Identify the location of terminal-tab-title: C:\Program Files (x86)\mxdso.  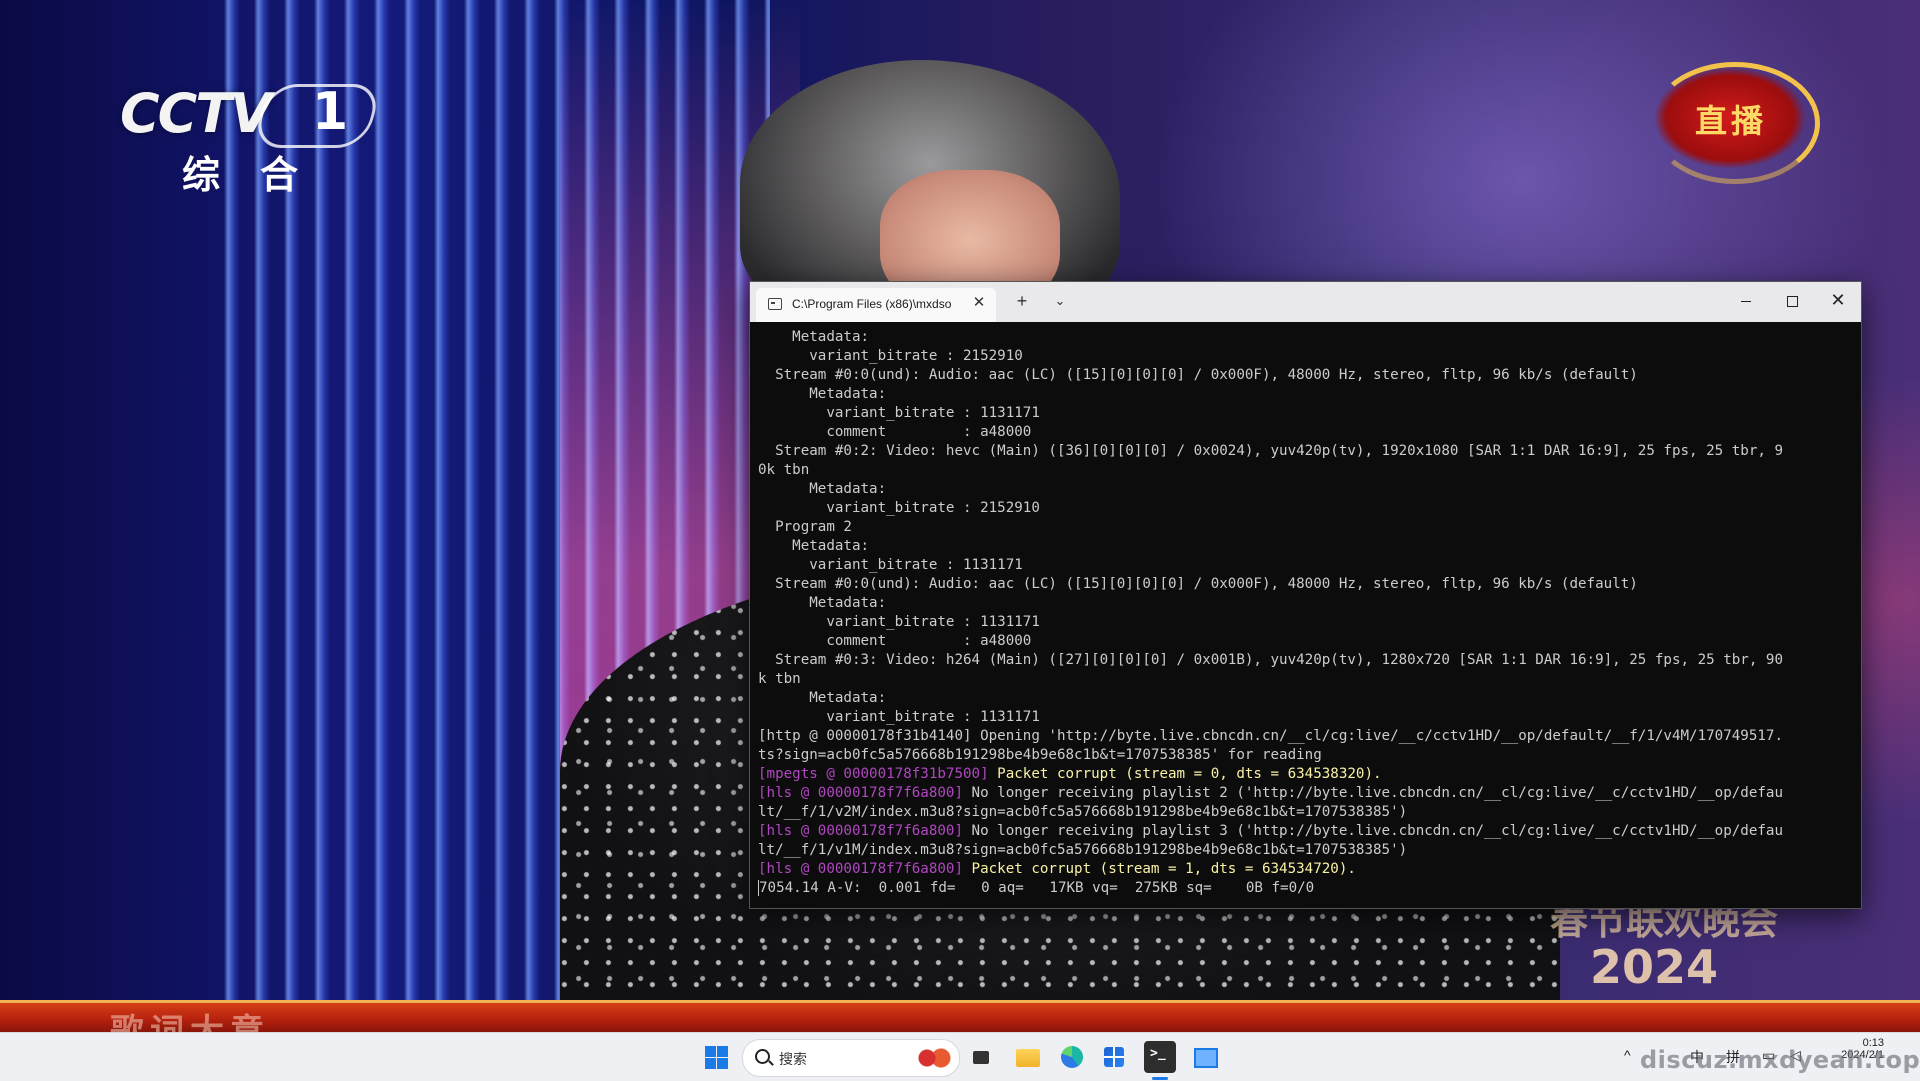
(872, 304).